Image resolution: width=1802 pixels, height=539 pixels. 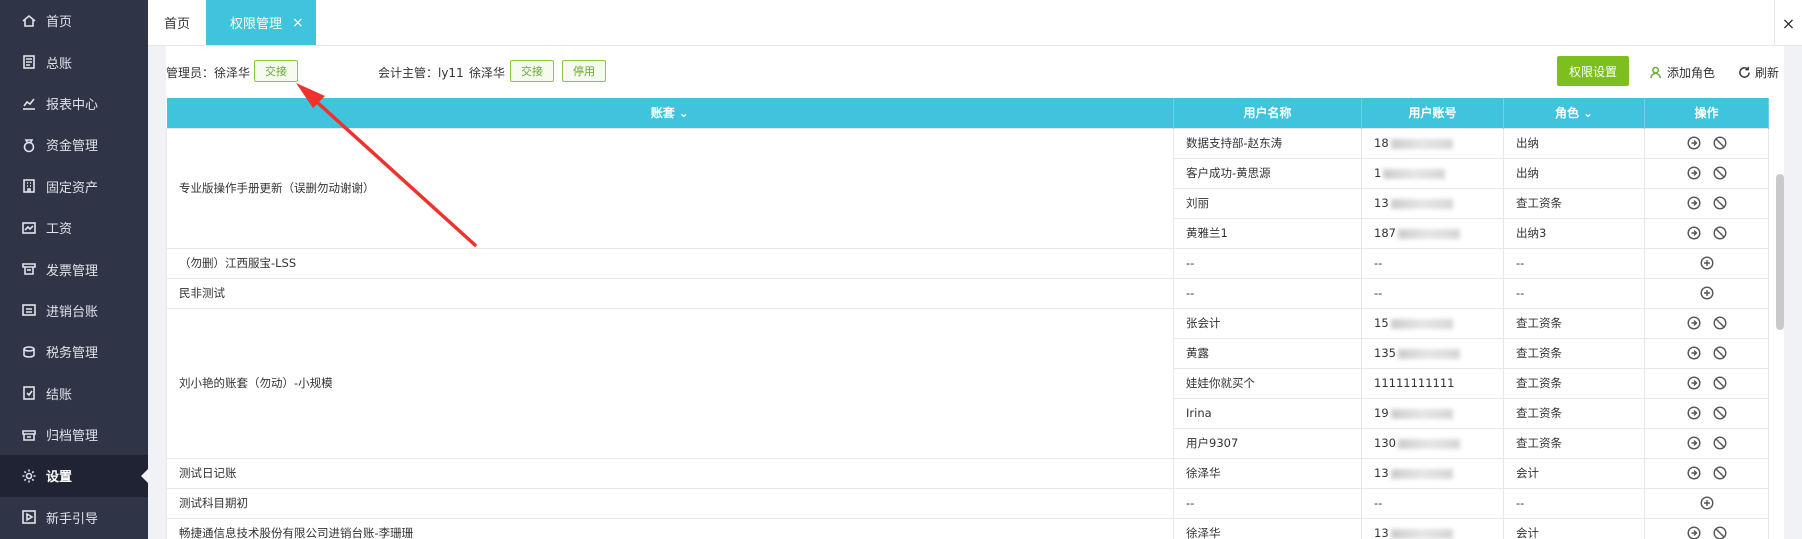 What do you see at coordinates (1267, 413) in the screenshot?
I see `user-name-cell: Irina` at bounding box center [1267, 413].